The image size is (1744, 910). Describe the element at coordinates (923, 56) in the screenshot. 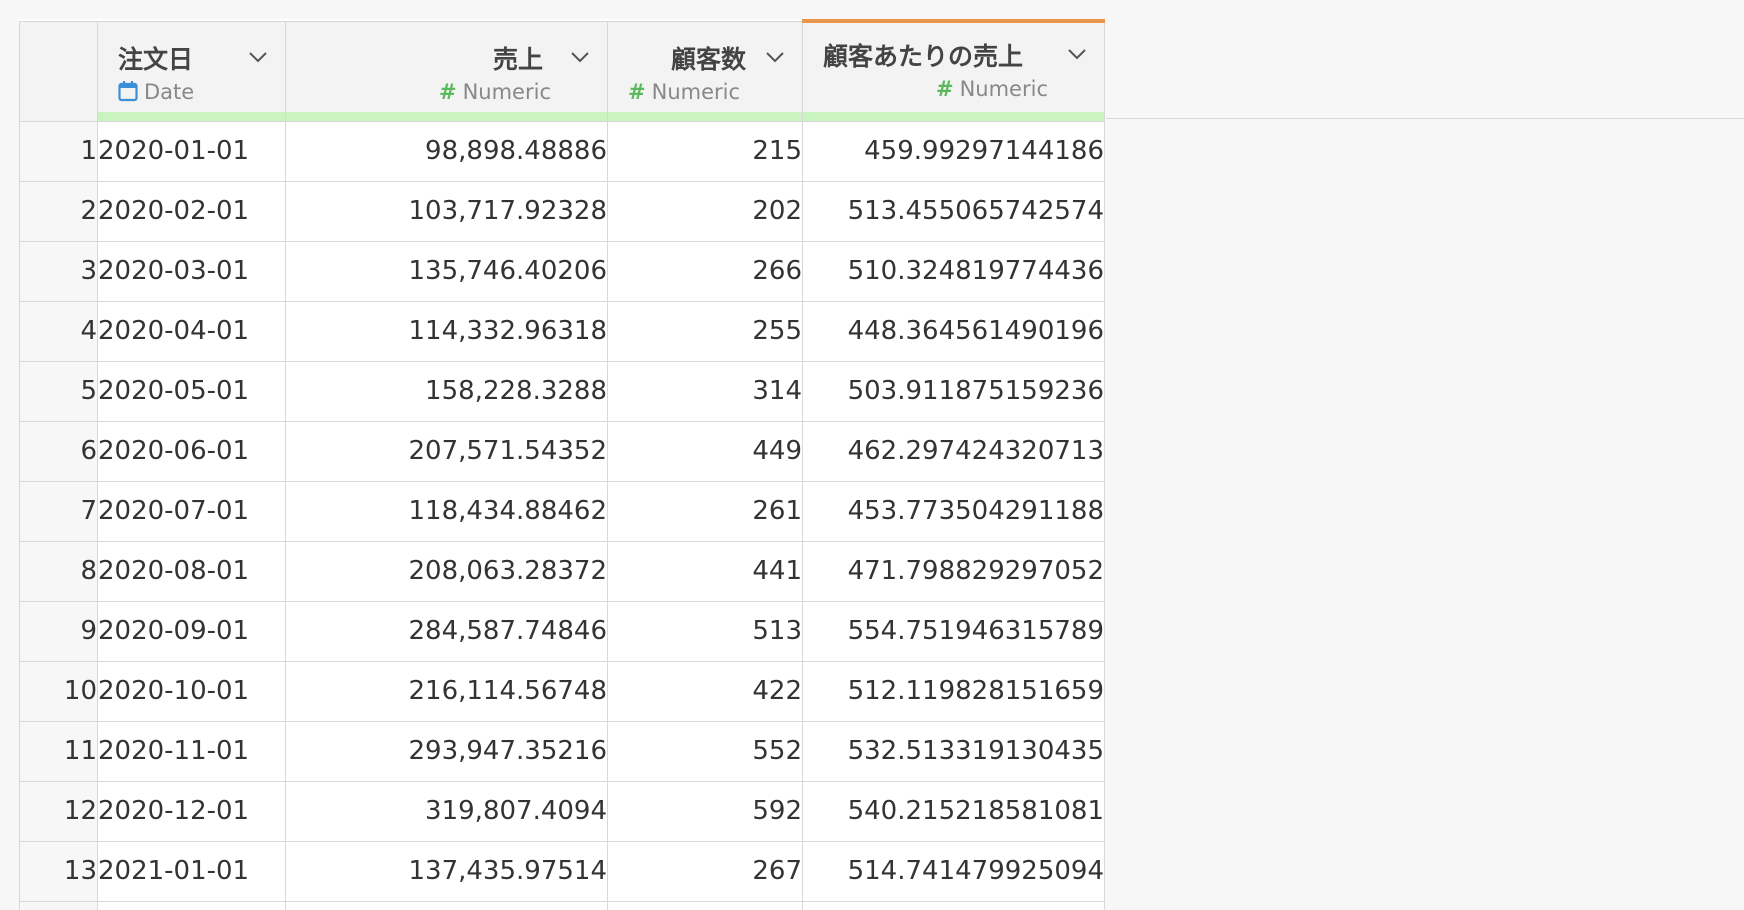

I see `column-title: 顧客あたりの売上` at that location.